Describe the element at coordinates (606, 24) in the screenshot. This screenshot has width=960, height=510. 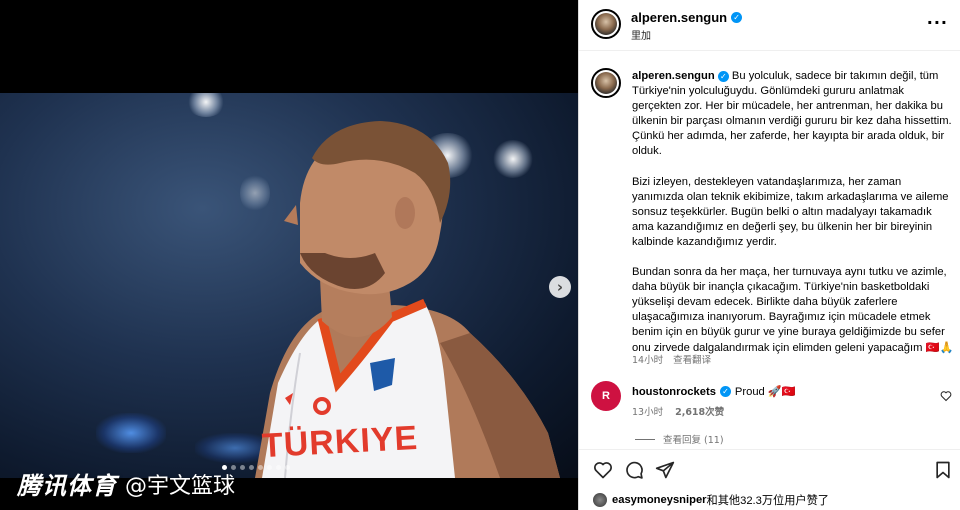
I see `author-avatar` at that location.